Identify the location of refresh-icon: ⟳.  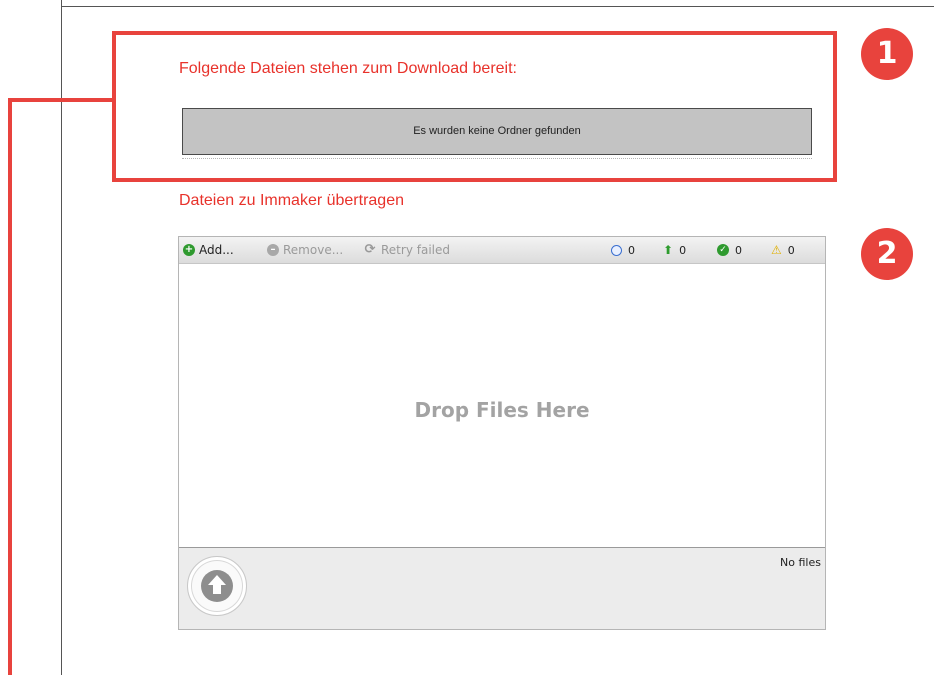
(370, 249).